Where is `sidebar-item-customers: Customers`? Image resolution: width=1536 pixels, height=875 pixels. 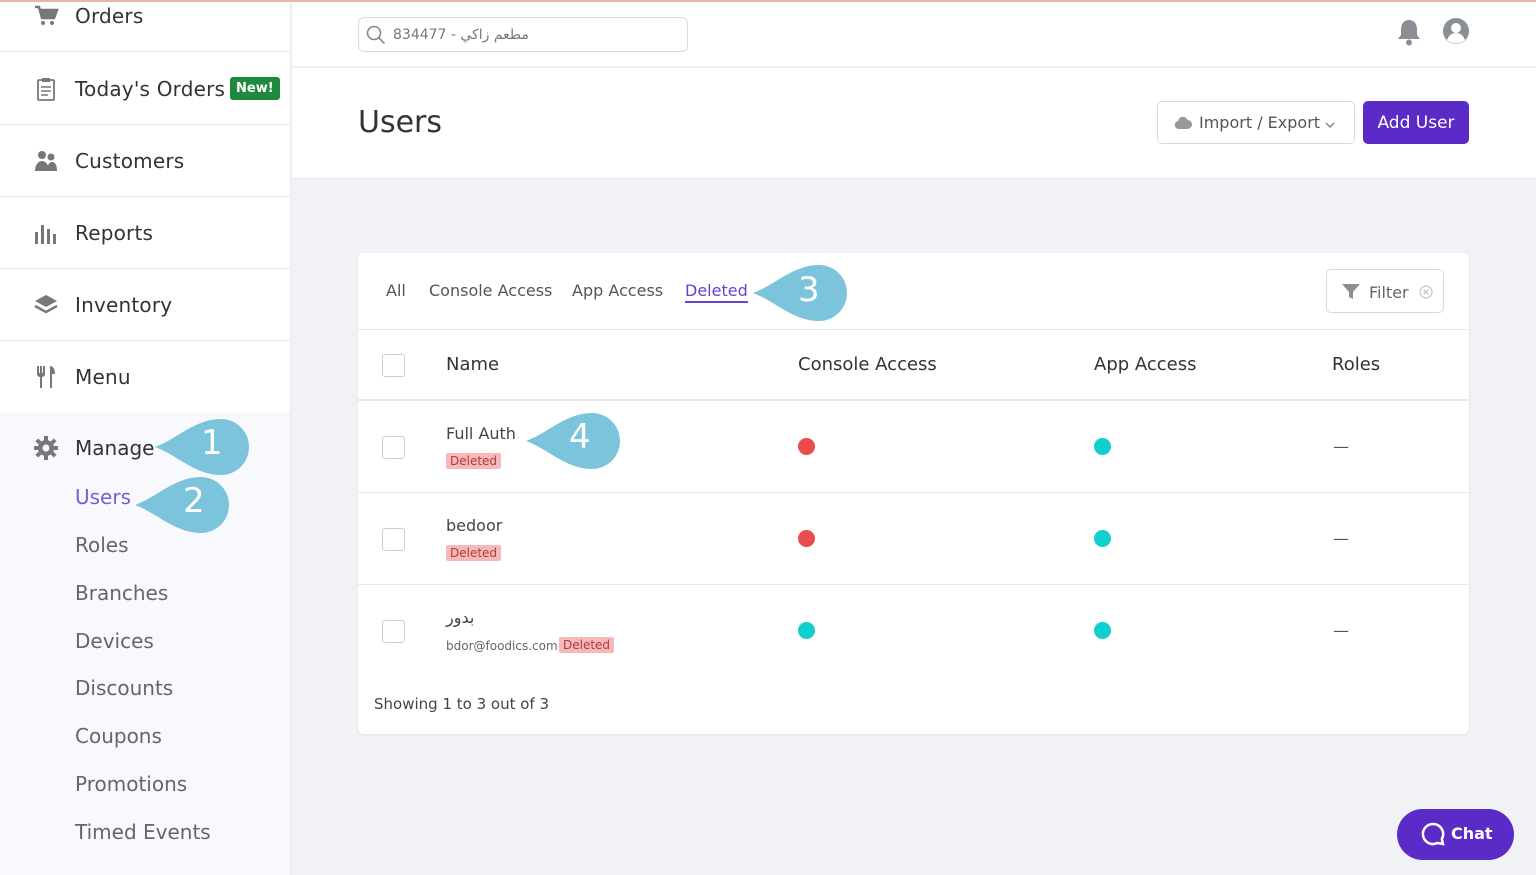
sidebar-item-customers: Customers is located at coordinates (145, 161).